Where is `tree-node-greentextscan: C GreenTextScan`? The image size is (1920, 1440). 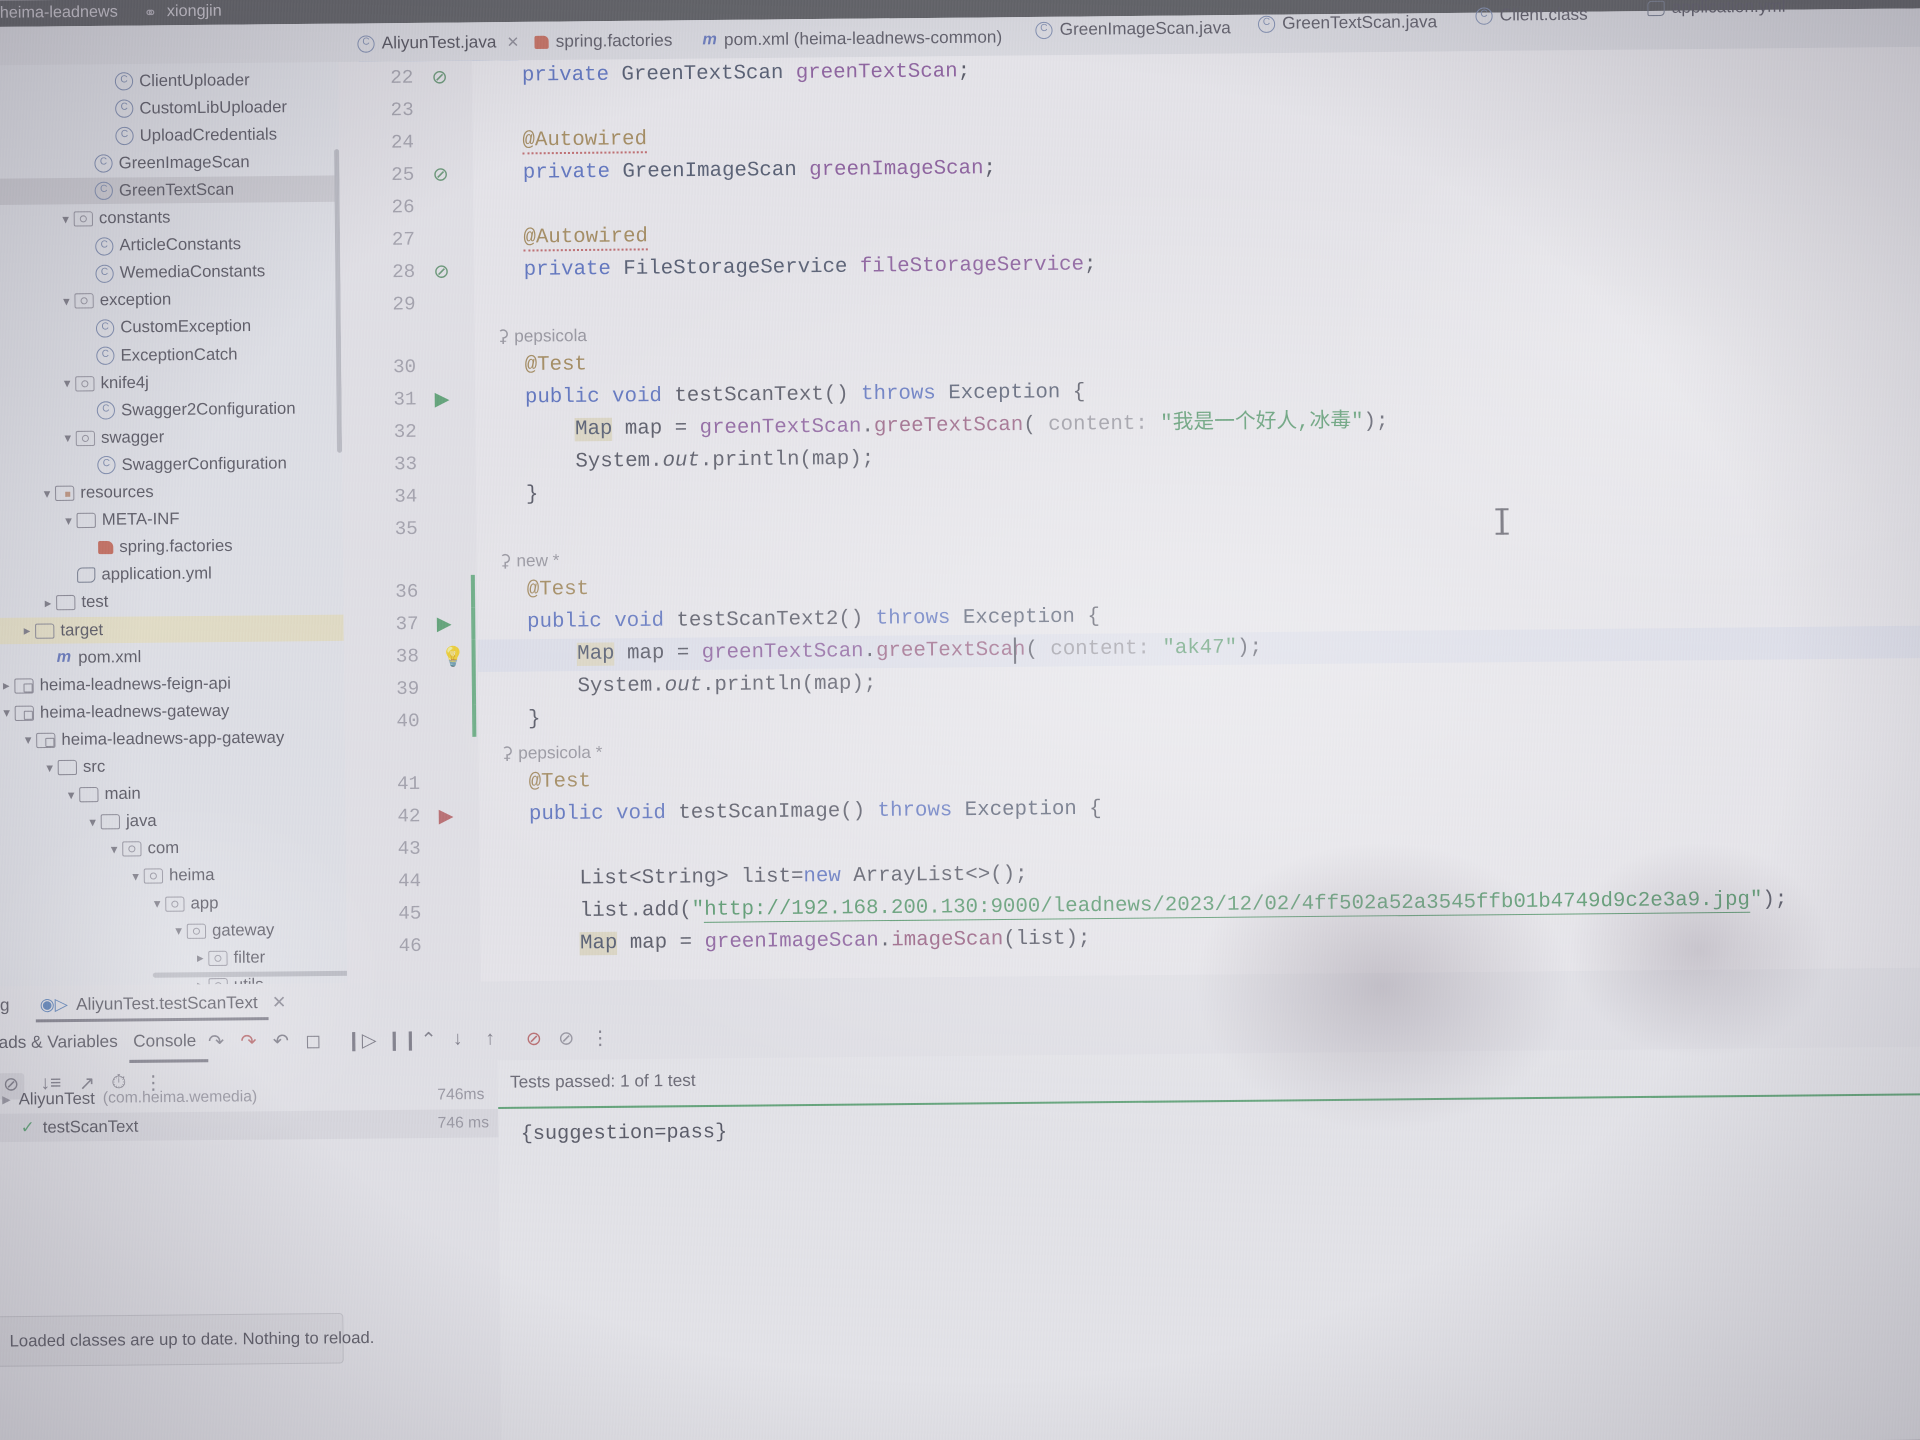 tree-node-greentextscan: C GreenTextScan is located at coordinates (170, 190).